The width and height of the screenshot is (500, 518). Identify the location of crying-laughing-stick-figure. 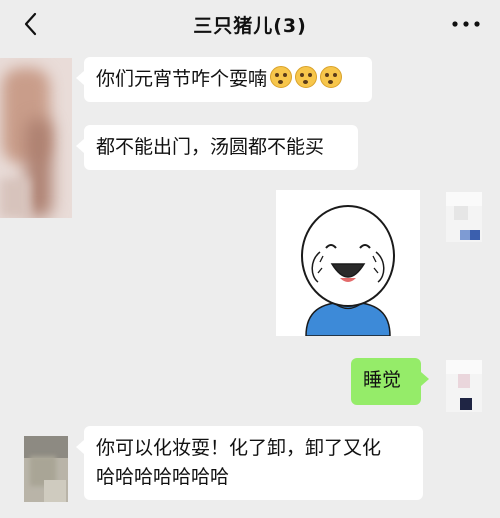
(348, 271).